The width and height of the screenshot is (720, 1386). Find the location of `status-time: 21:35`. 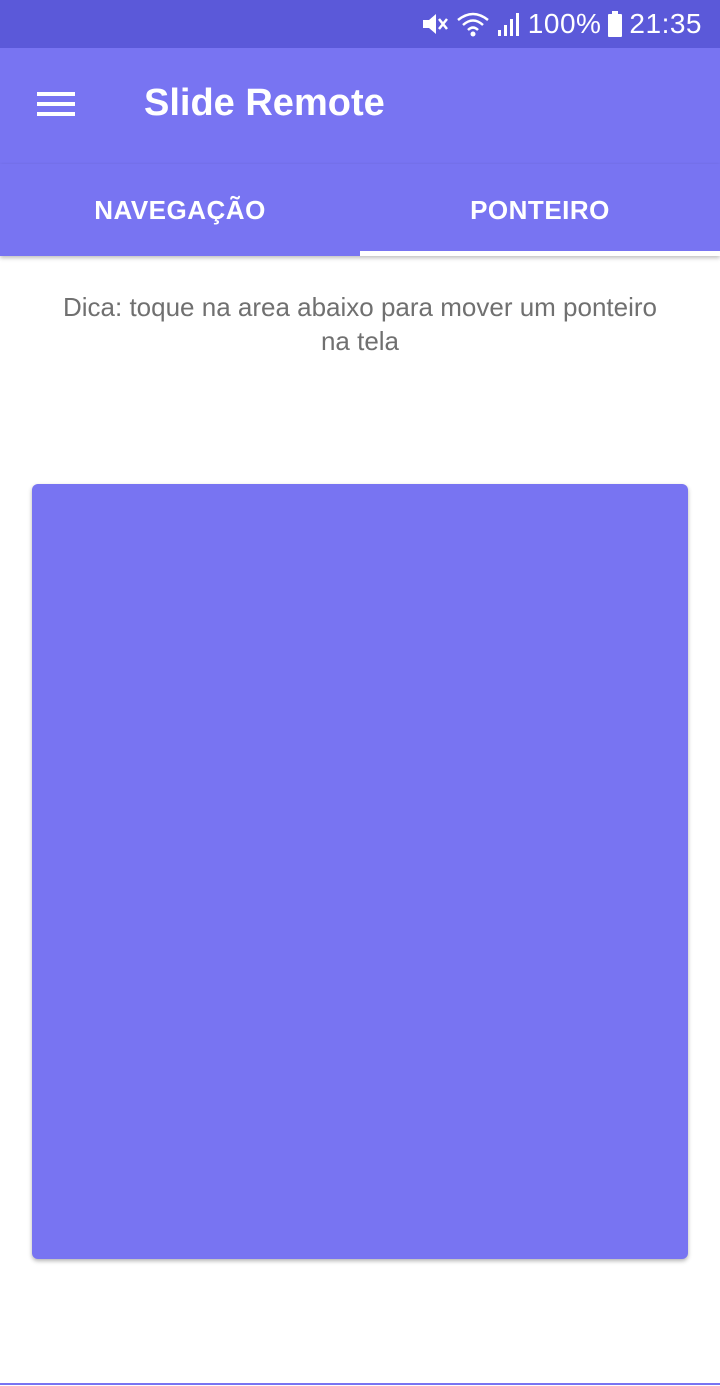

status-time: 21:35 is located at coordinates (665, 23).